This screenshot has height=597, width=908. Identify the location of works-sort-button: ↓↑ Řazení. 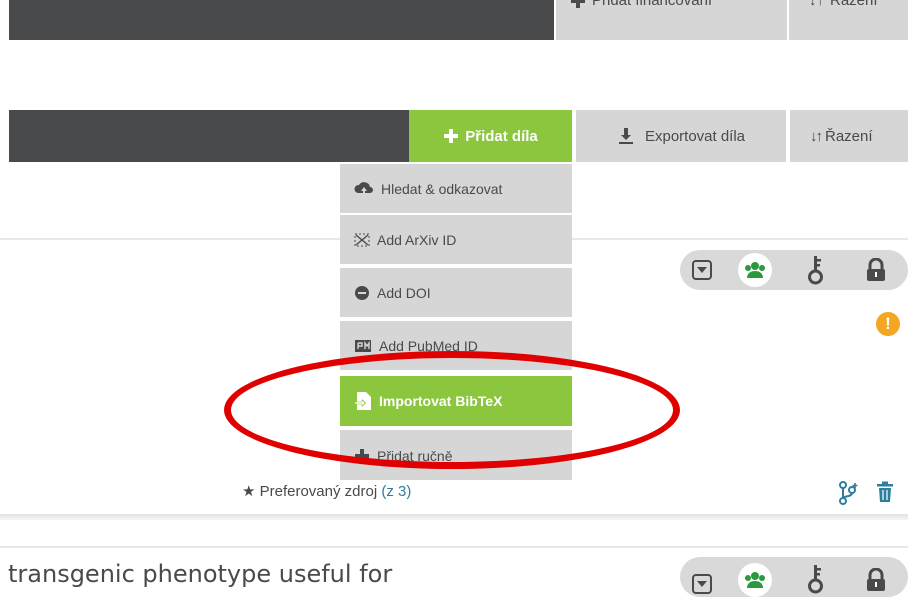
(848, 136).